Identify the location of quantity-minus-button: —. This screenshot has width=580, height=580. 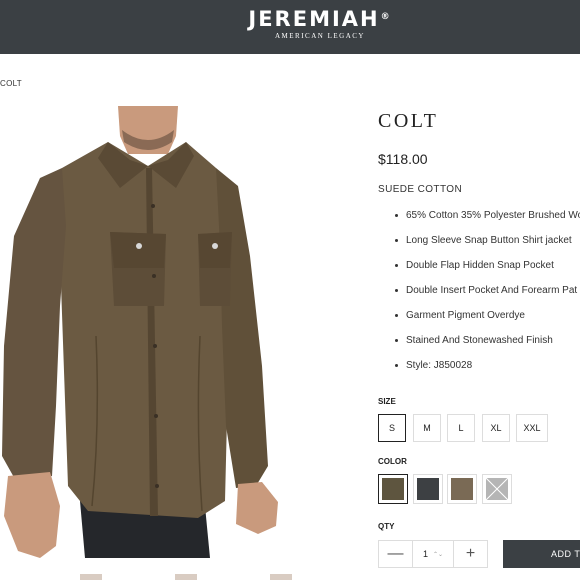
(396, 554).